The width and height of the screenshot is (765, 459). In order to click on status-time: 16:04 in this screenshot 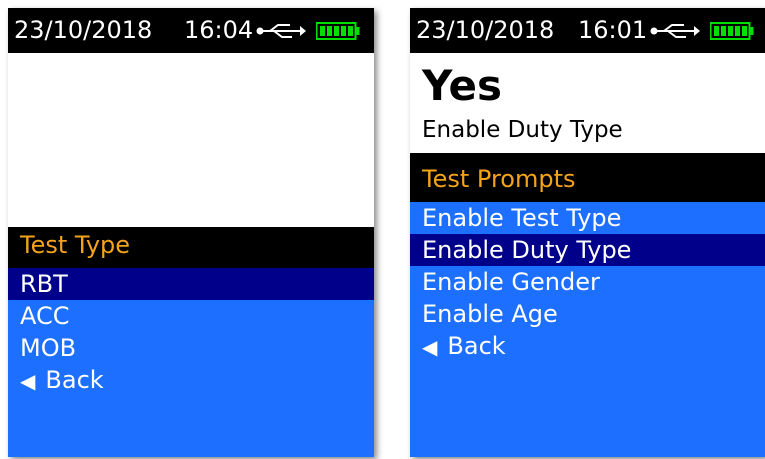, I will do `click(219, 30)`.